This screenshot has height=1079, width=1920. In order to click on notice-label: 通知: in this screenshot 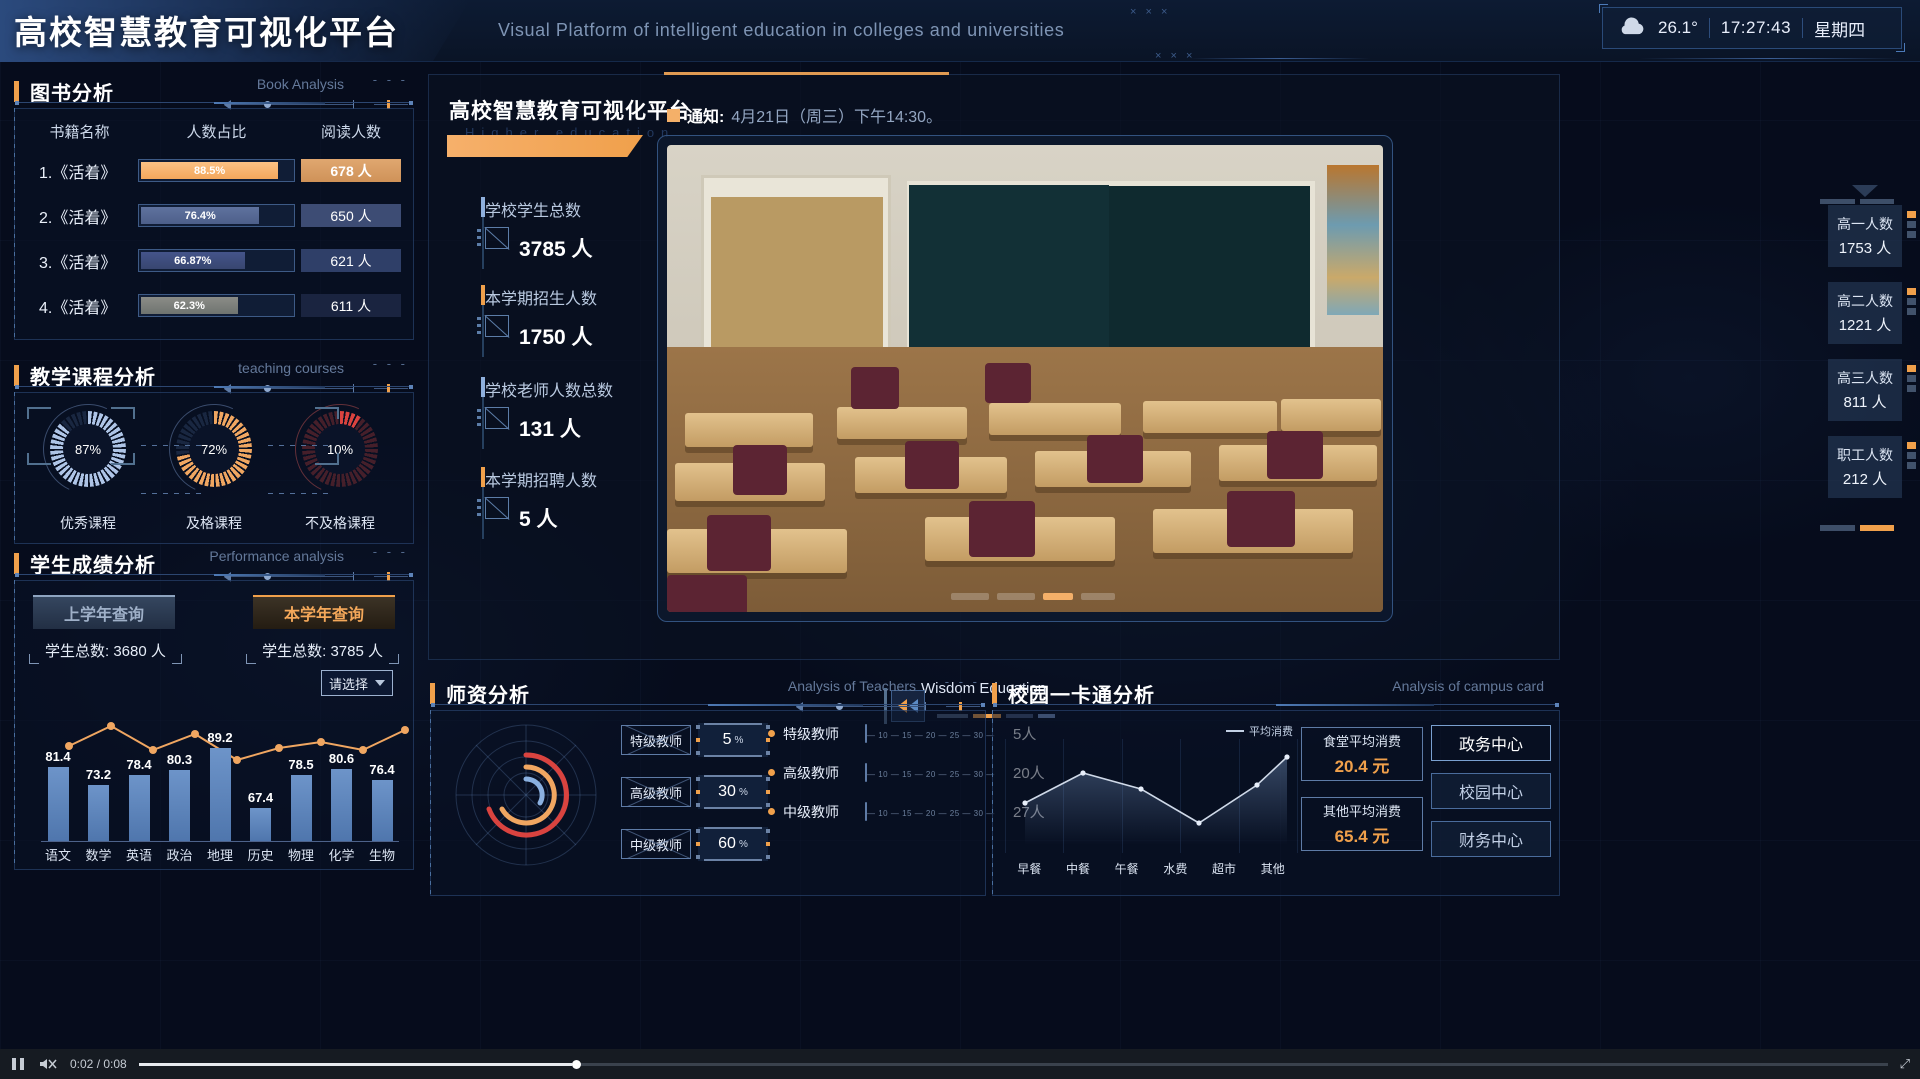, I will do `click(706, 117)`.